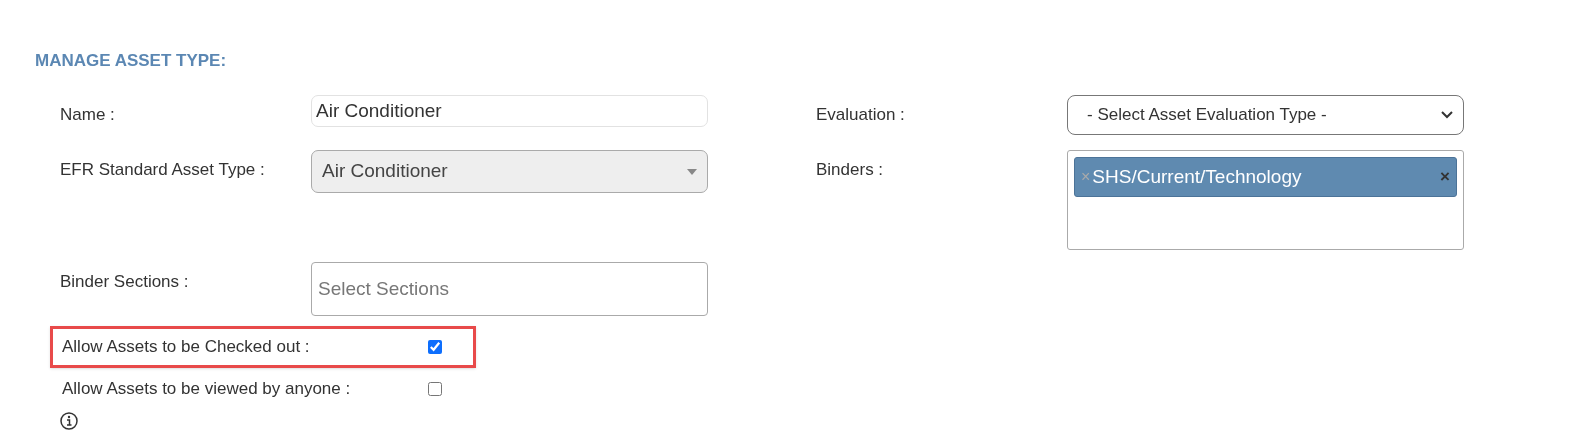 The height and width of the screenshot is (443, 1579). Describe the element at coordinates (509, 289) in the screenshot. I see `sections-input: Select Sections` at that location.